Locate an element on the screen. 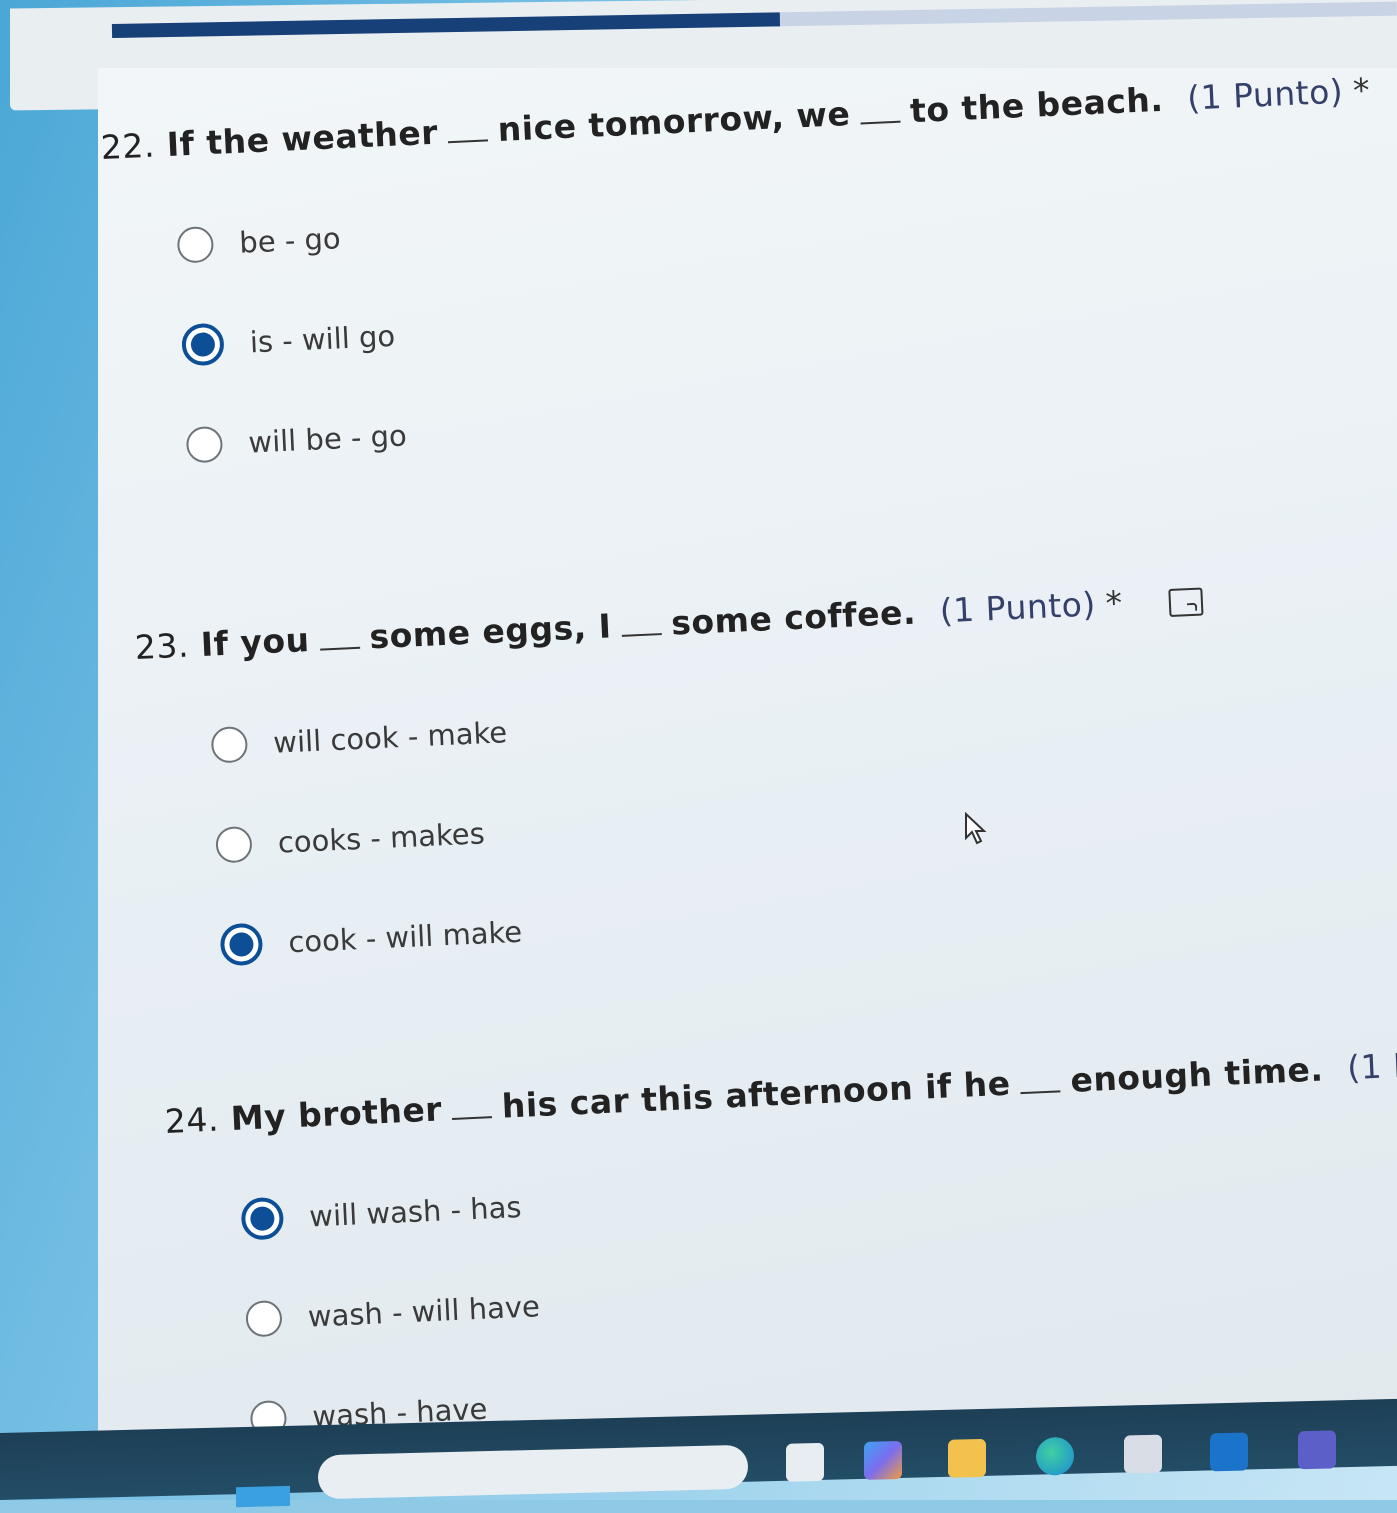 The height and width of the screenshot is (1513, 1397). question-number: 23. is located at coordinates (162, 646).